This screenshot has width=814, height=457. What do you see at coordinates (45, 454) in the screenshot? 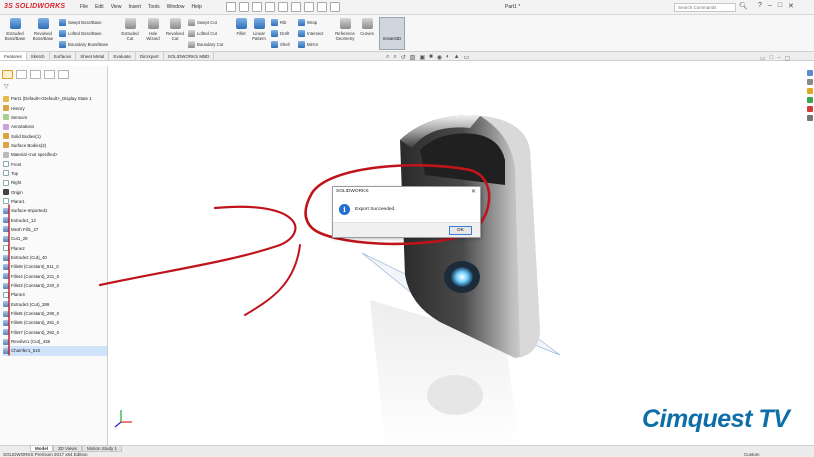
I see `edition-label: SOLIDWORKS Premium 2017 x64 Edition` at bounding box center [45, 454].